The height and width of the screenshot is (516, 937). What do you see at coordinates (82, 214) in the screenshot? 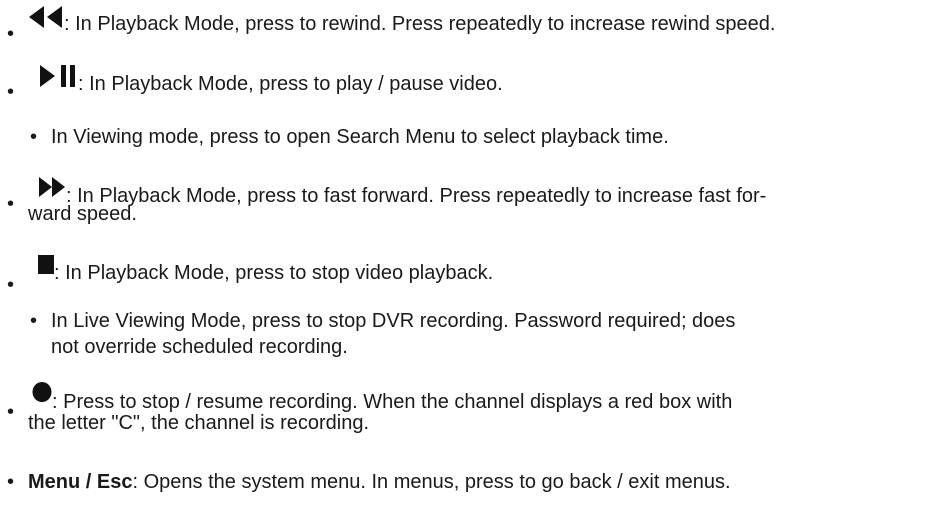
I see `fast-forward-description-line2: ward speed.` at bounding box center [82, 214].